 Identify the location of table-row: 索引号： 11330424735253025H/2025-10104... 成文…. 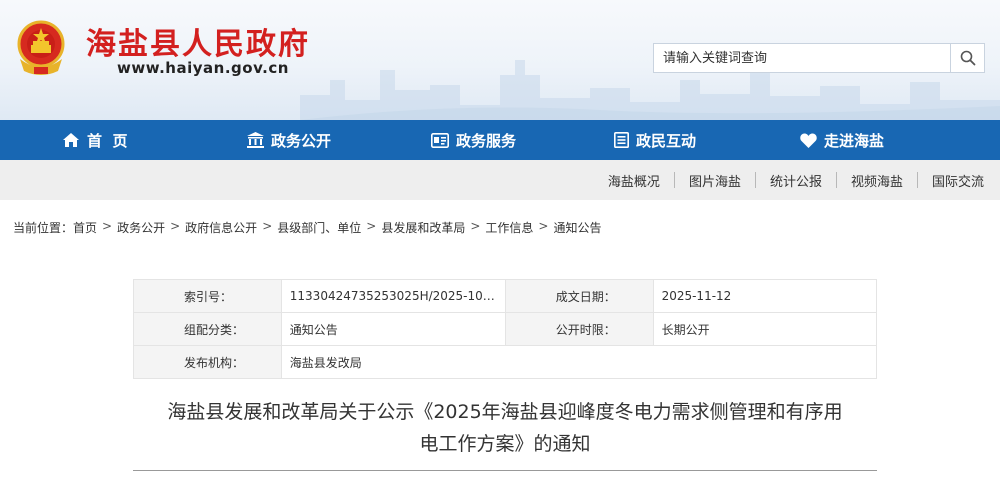
(505, 296).